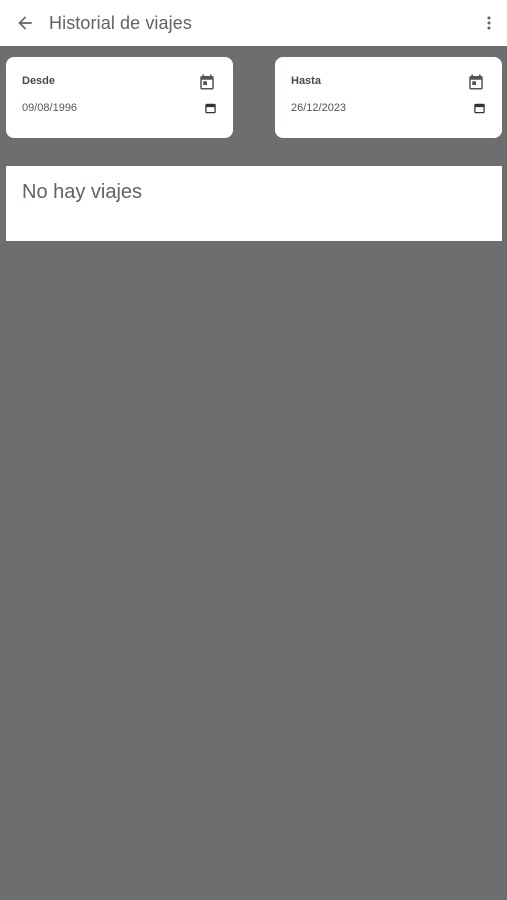  What do you see at coordinates (39, 81) in the screenshot?
I see `date-from-label: Desde` at bounding box center [39, 81].